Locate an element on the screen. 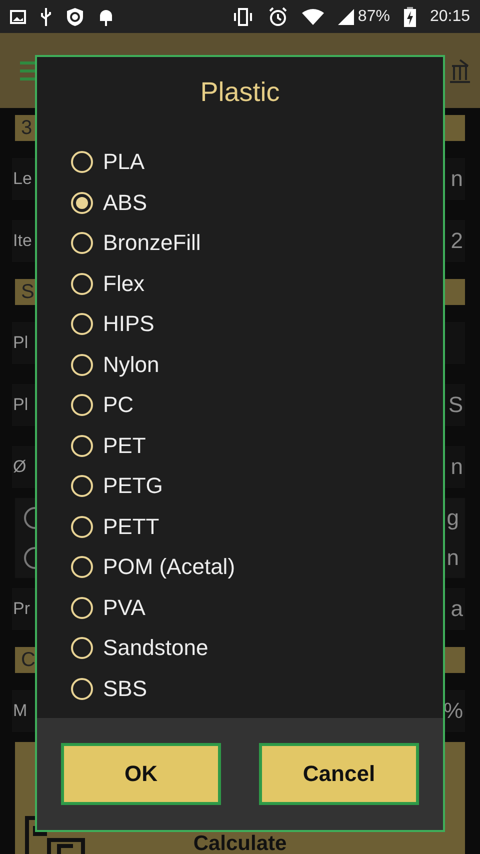 This screenshot has width=480, height=854. option-label: POM (Acetal) is located at coordinates (169, 567).